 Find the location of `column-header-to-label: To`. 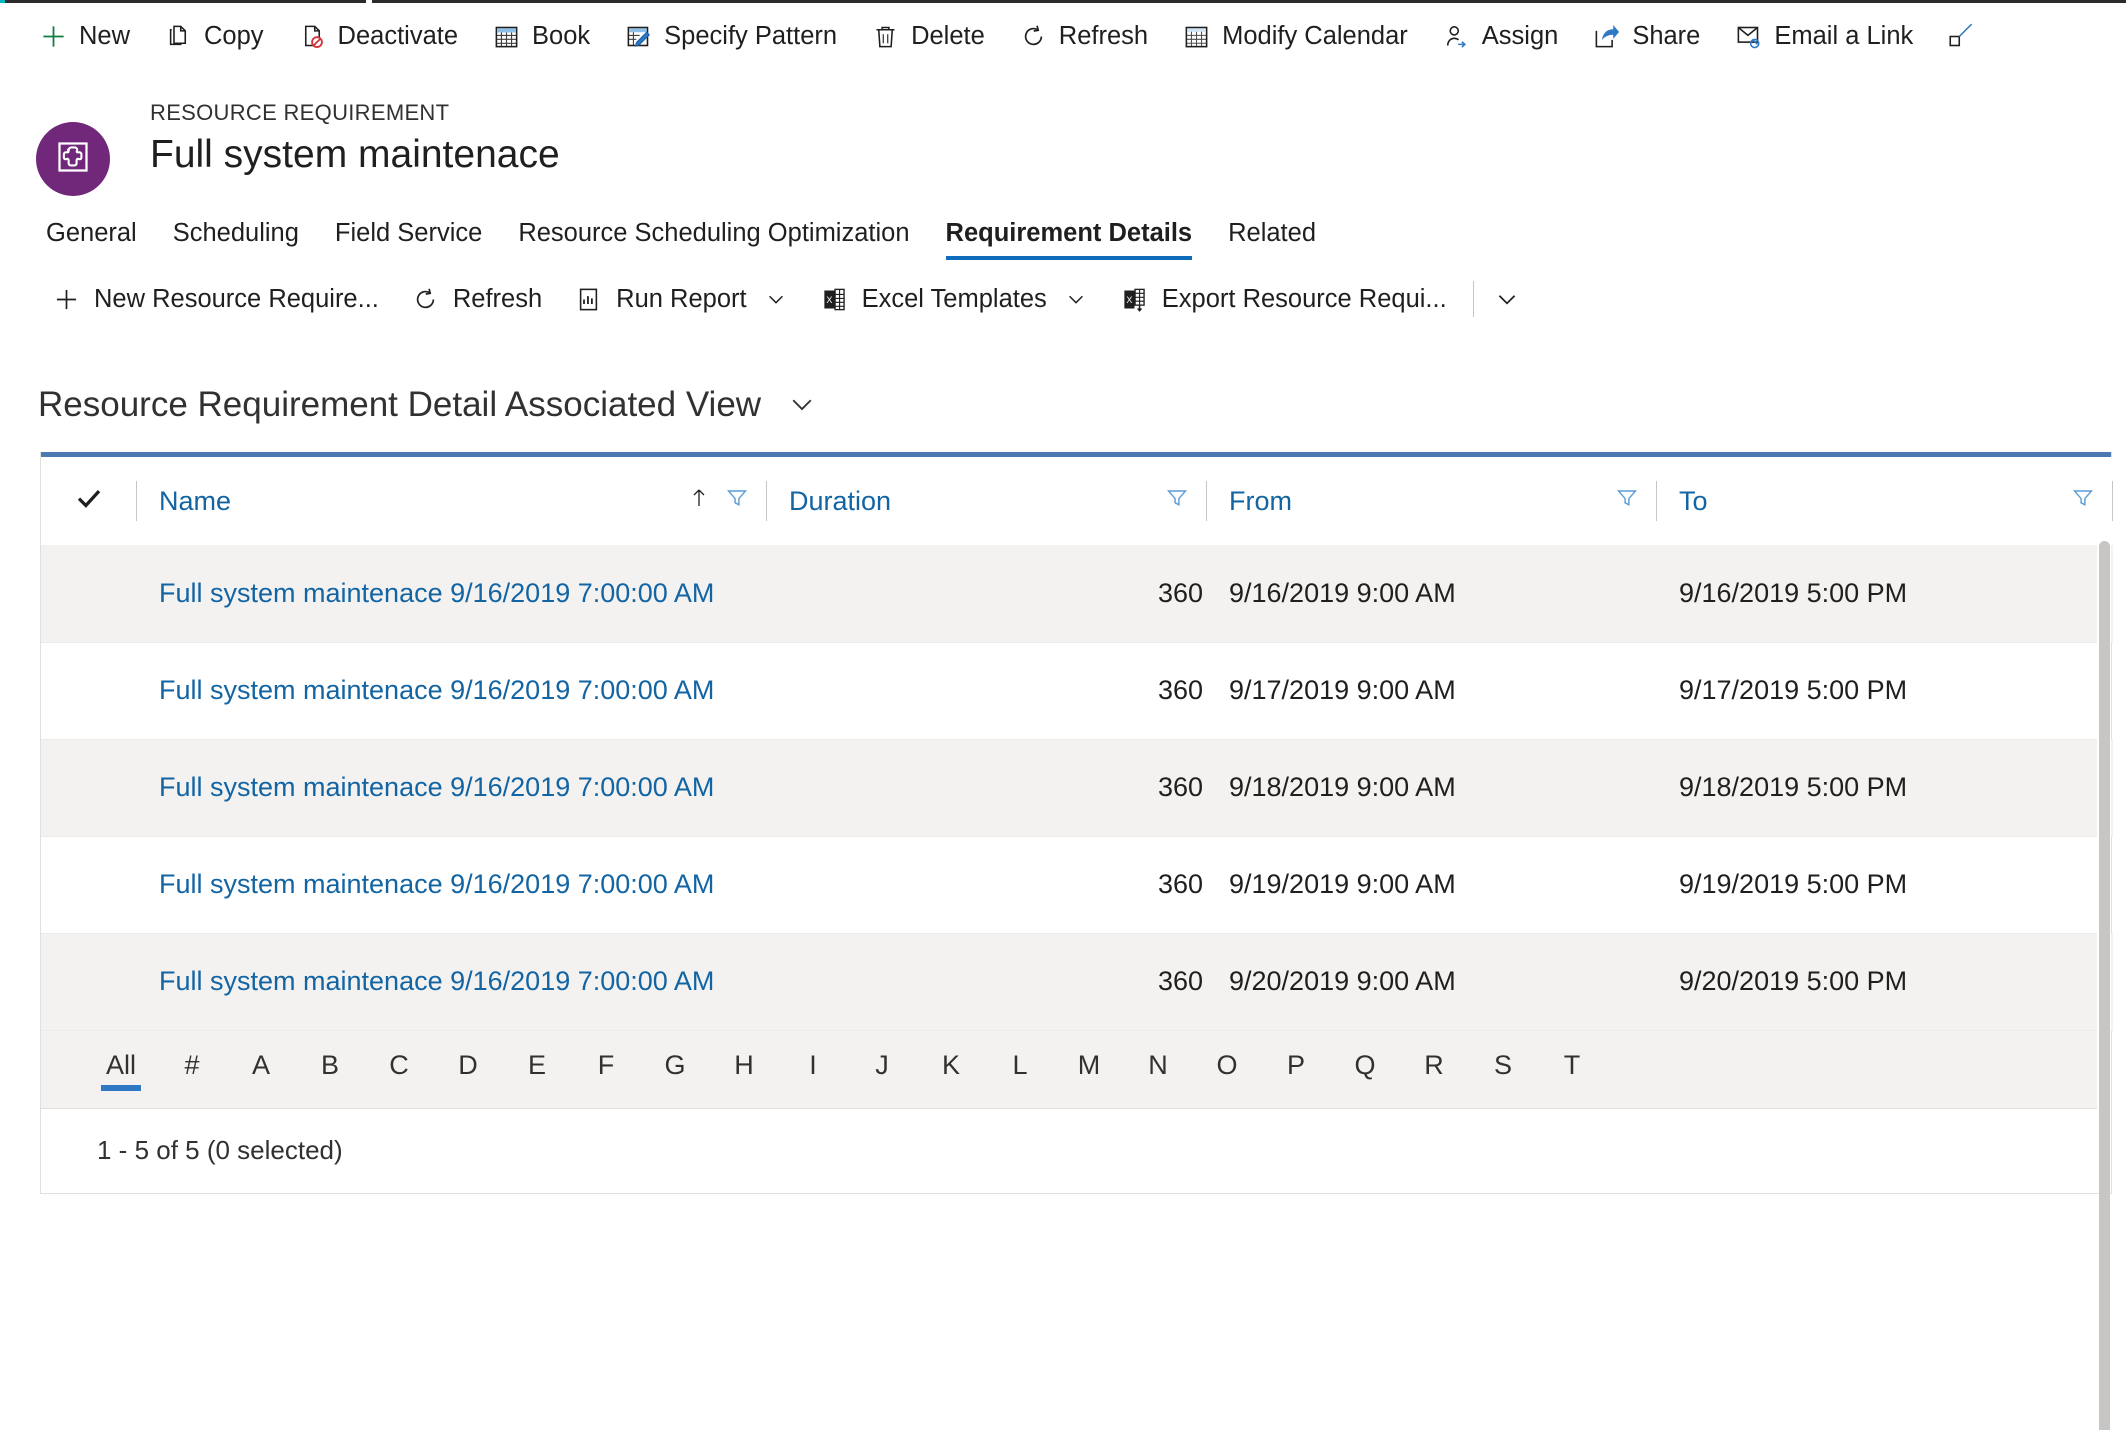

column-header-to-label: To is located at coordinates (1693, 500).